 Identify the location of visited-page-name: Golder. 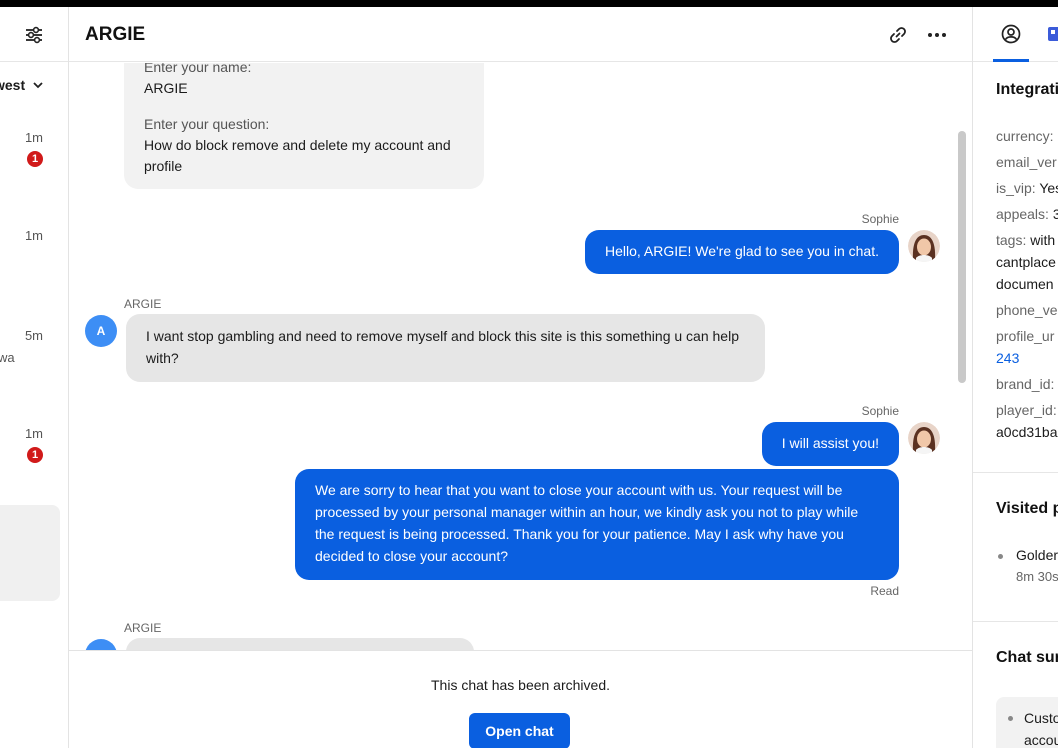
(1037, 555).